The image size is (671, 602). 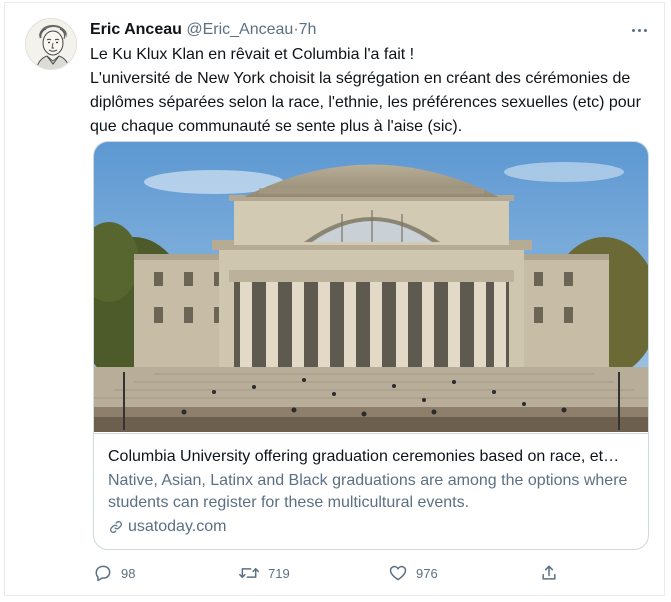 I want to click on author-name: Eric Anceau, so click(x=136, y=29).